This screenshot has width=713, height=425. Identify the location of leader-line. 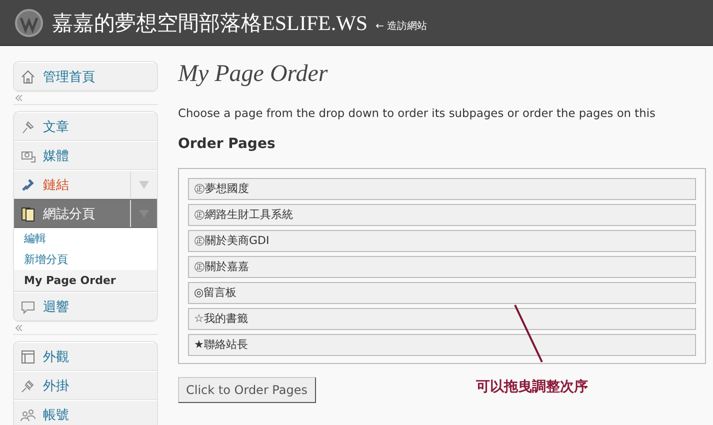
(529, 334).